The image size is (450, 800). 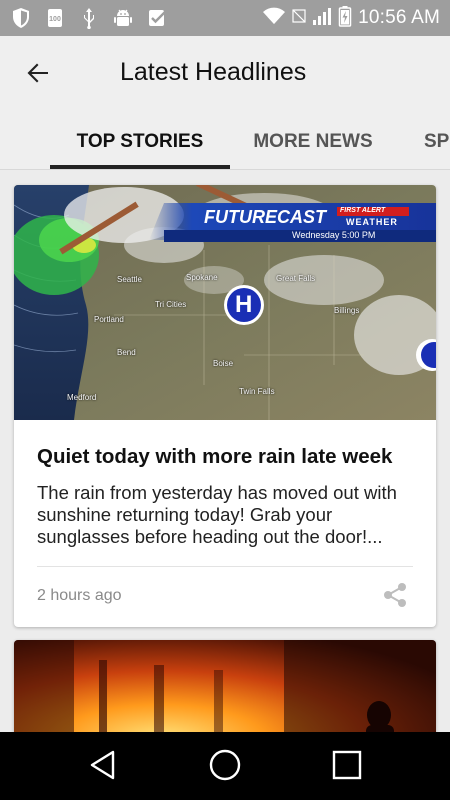 I want to click on story-card, so click(x=225, y=686).